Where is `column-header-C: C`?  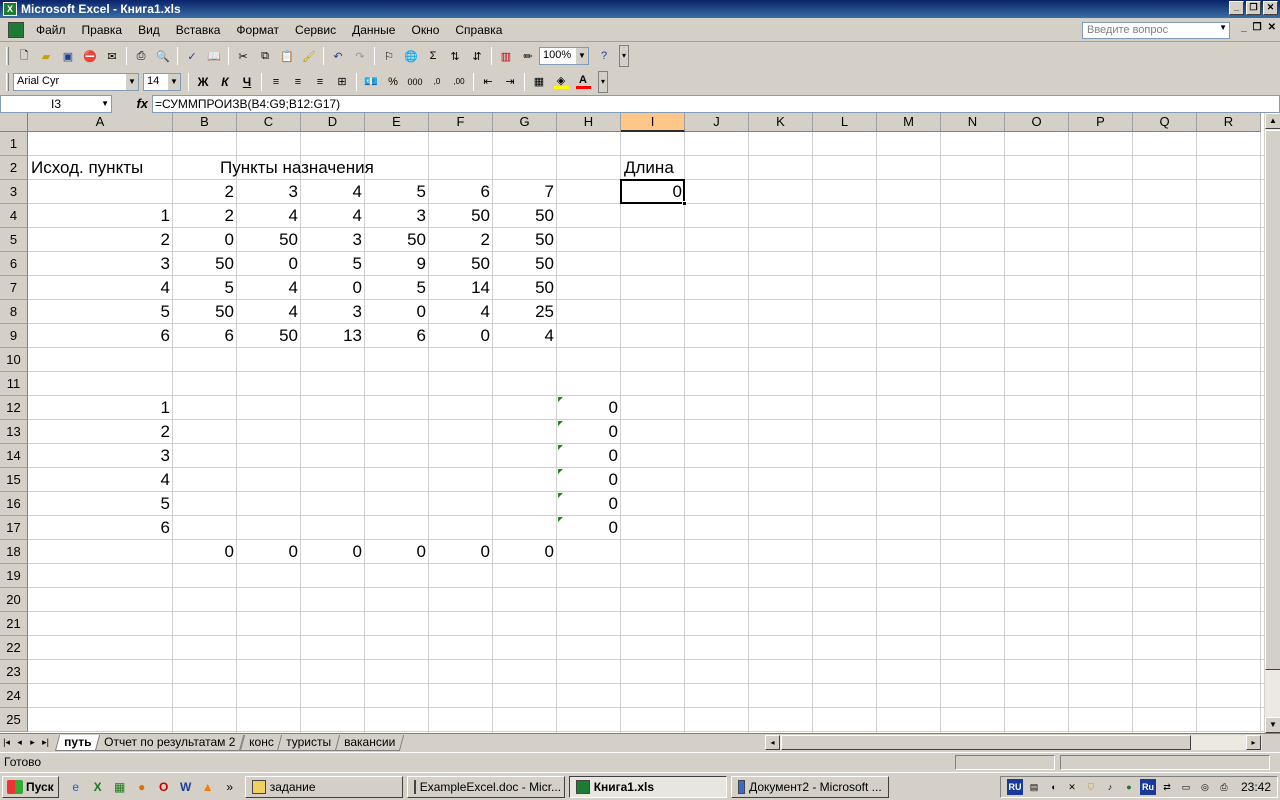
column-header-C: C is located at coordinates (269, 122).